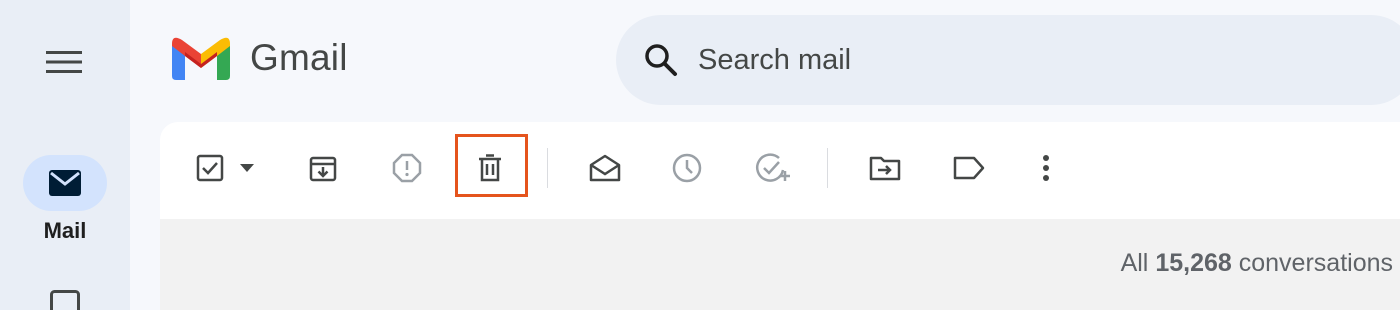  I want to click on labels-button, so click(969, 168).